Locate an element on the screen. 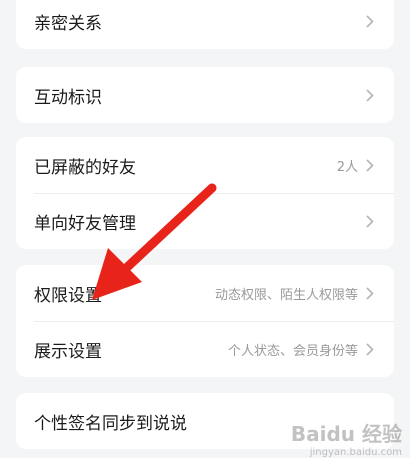 This screenshot has height=458, width=410. signature-sync-label: 个性签名同步到说说 is located at coordinates (110, 423).